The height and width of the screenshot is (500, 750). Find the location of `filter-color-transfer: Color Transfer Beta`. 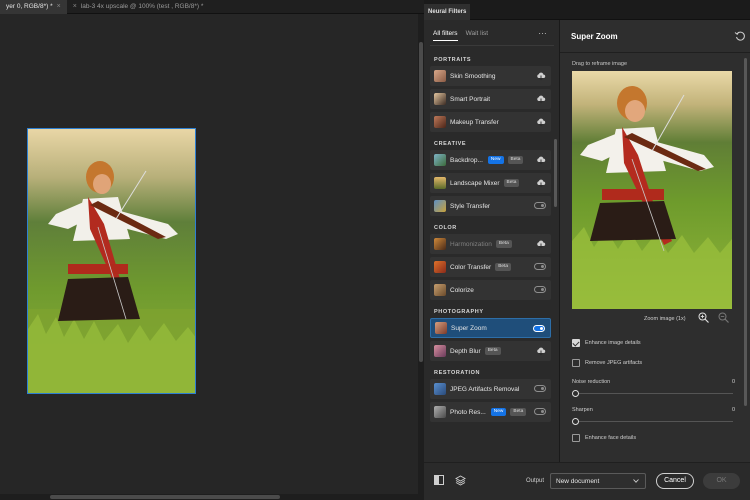

filter-color-transfer: Color Transfer Beta is located at coordinates (490, 267).